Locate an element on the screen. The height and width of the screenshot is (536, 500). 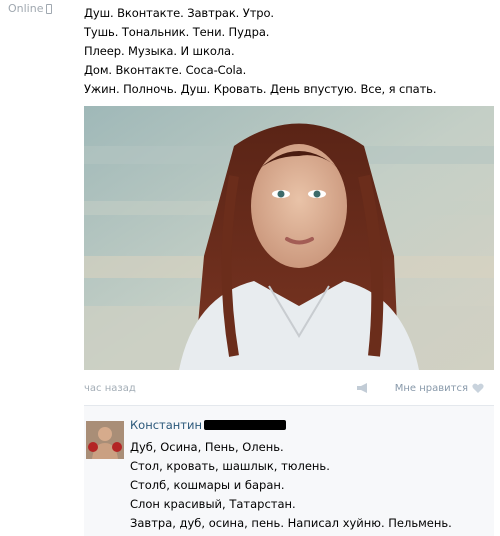
comment-author: Константин is located at coordinates (208, 425).